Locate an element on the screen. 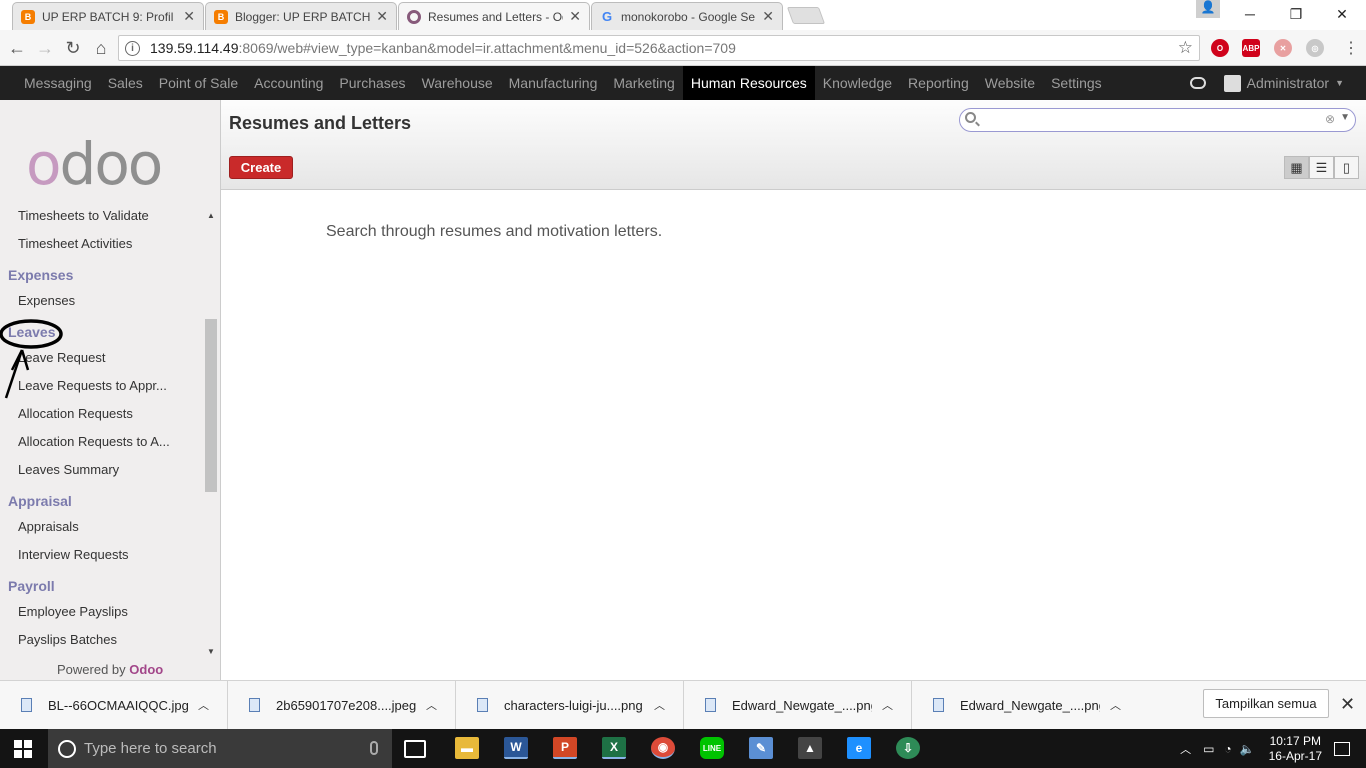  odoo-logo: odoo is located at coordinates (94, 164).